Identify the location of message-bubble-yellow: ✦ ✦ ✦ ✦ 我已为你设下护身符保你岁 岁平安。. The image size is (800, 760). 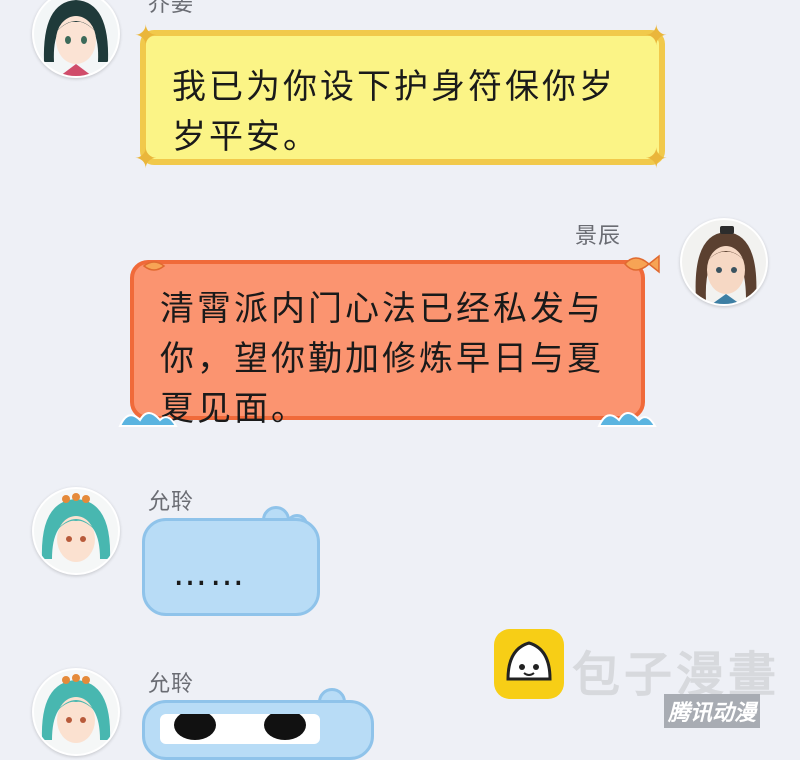
(401, 97).